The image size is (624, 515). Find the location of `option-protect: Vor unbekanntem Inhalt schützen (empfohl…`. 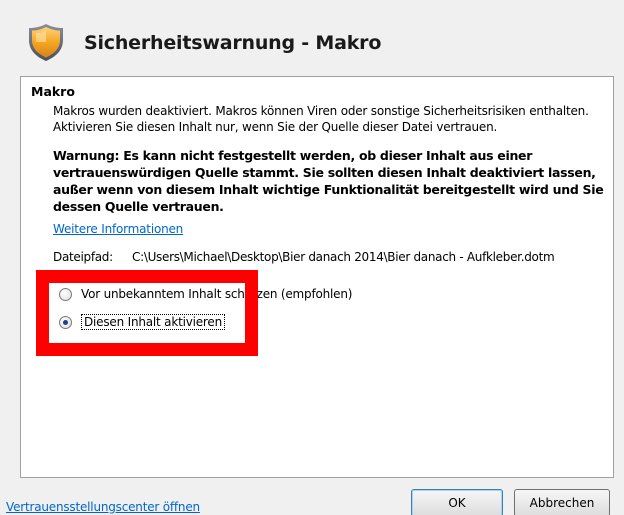

option-protect: Vor unbekanntem Inhalt schützen (empfohl… is located at coordinates (205, 294).